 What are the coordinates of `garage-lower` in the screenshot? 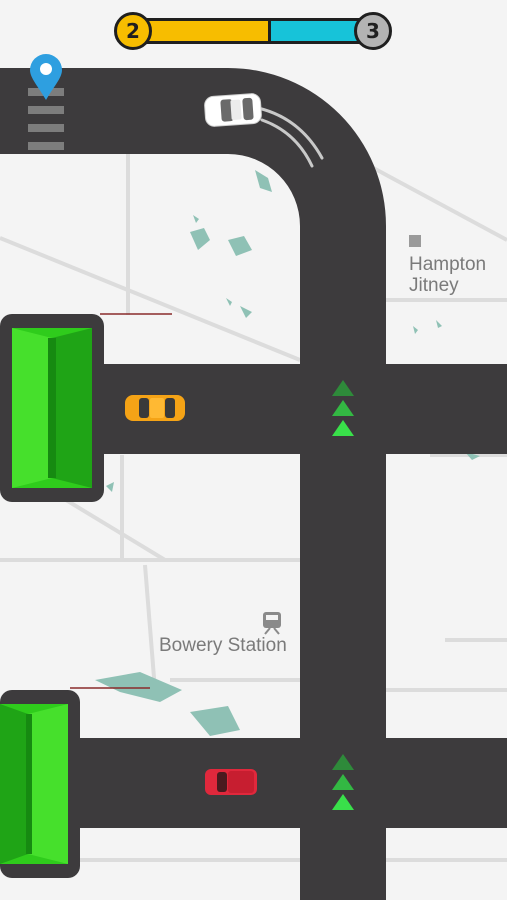 It's located at (40, 784).